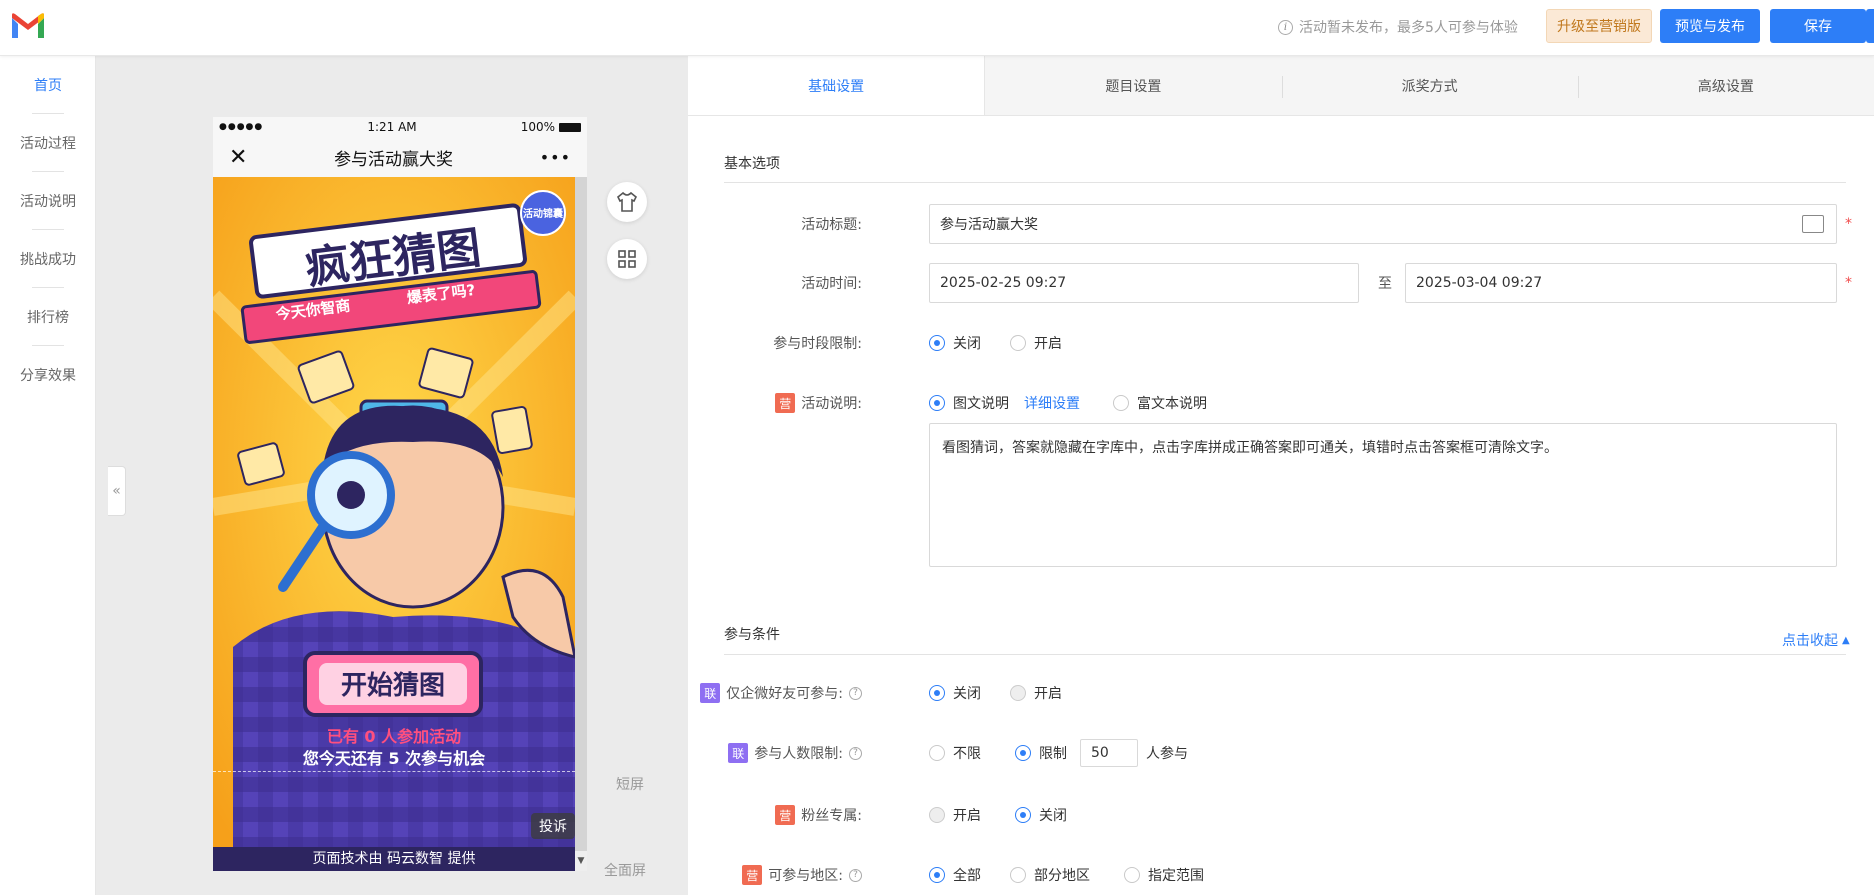 This screenshot has height=895, width=1874. Describe the element at coordinates (1285, 182) in the screenshot. I see `basic-section-divider` at that location.